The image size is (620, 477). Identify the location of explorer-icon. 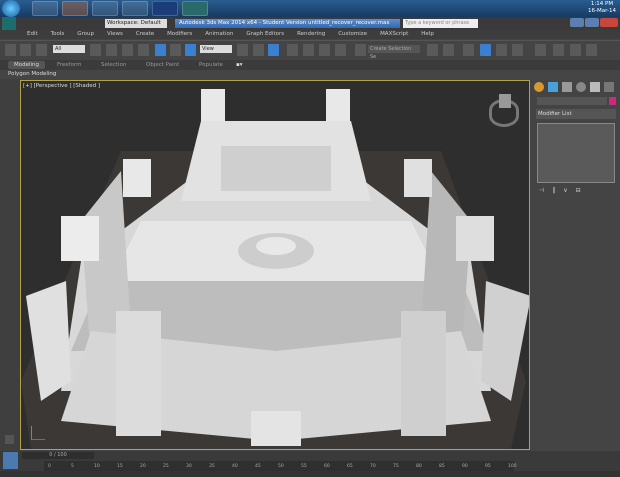
(45, 8).